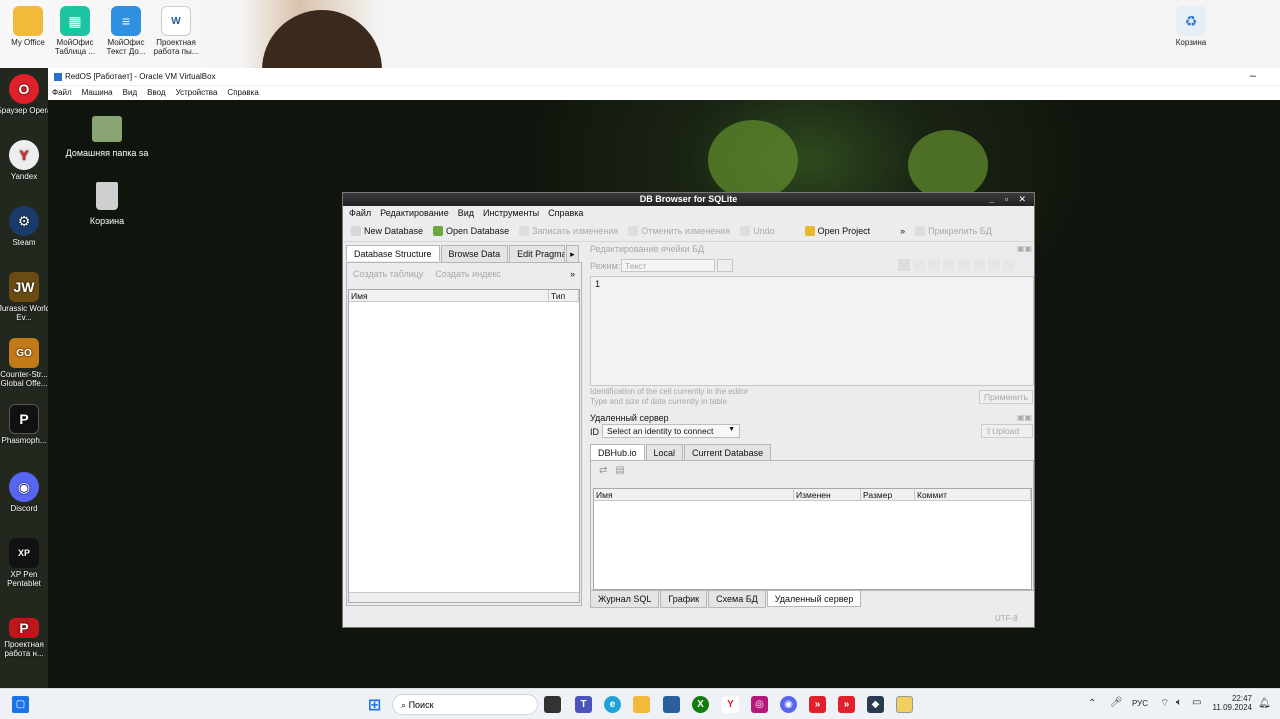  Describe the element at coordinates (107, 137) in the screenshot. I see `guest-icon-home-folder: Домашняя папка sa` at that location.